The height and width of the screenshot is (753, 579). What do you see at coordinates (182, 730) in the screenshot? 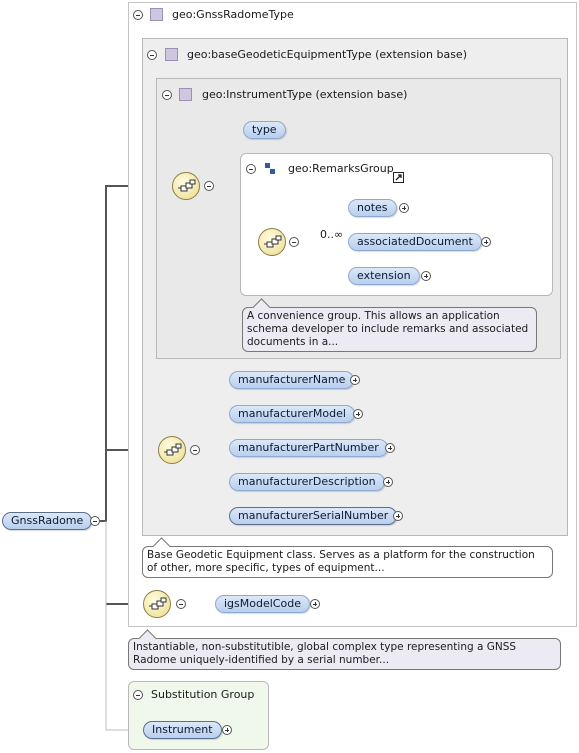
I see `element-instrument: Instrument` at bounding box center [182, 730].